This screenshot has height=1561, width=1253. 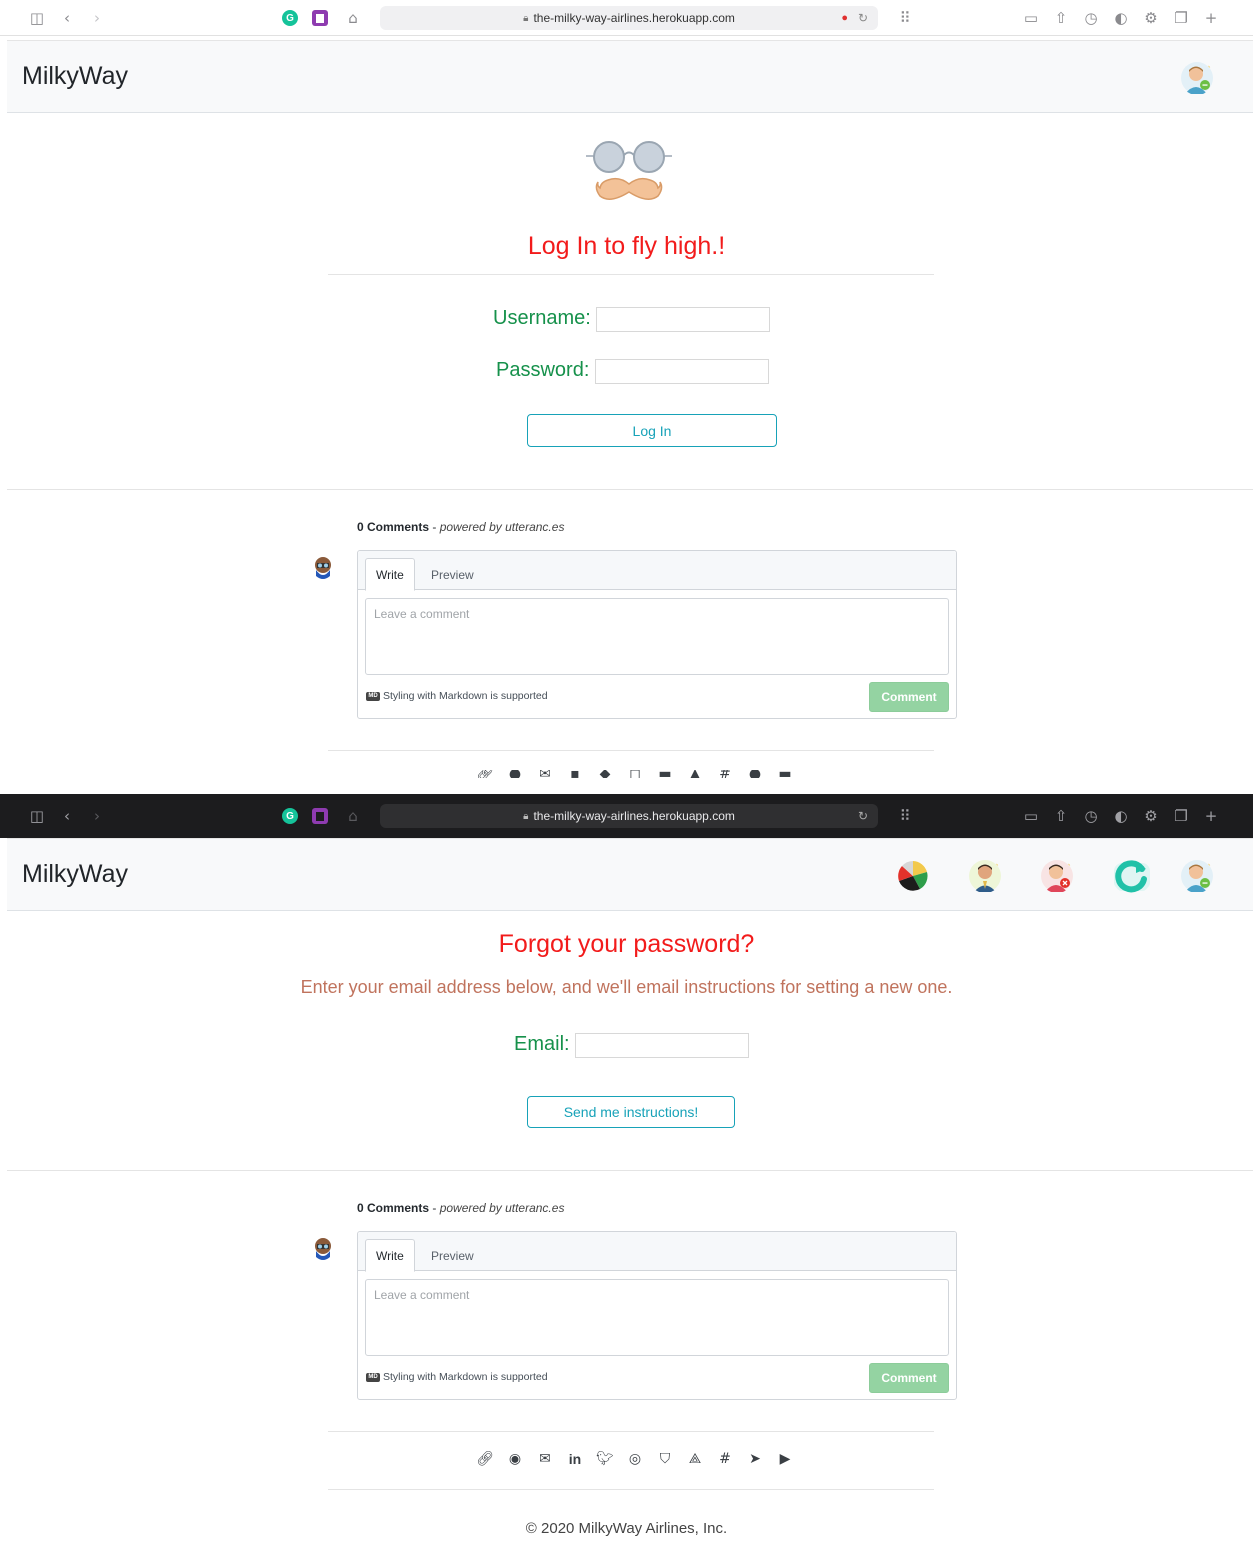 I want to click on github-icon: ●, so click(x=515, y=774).